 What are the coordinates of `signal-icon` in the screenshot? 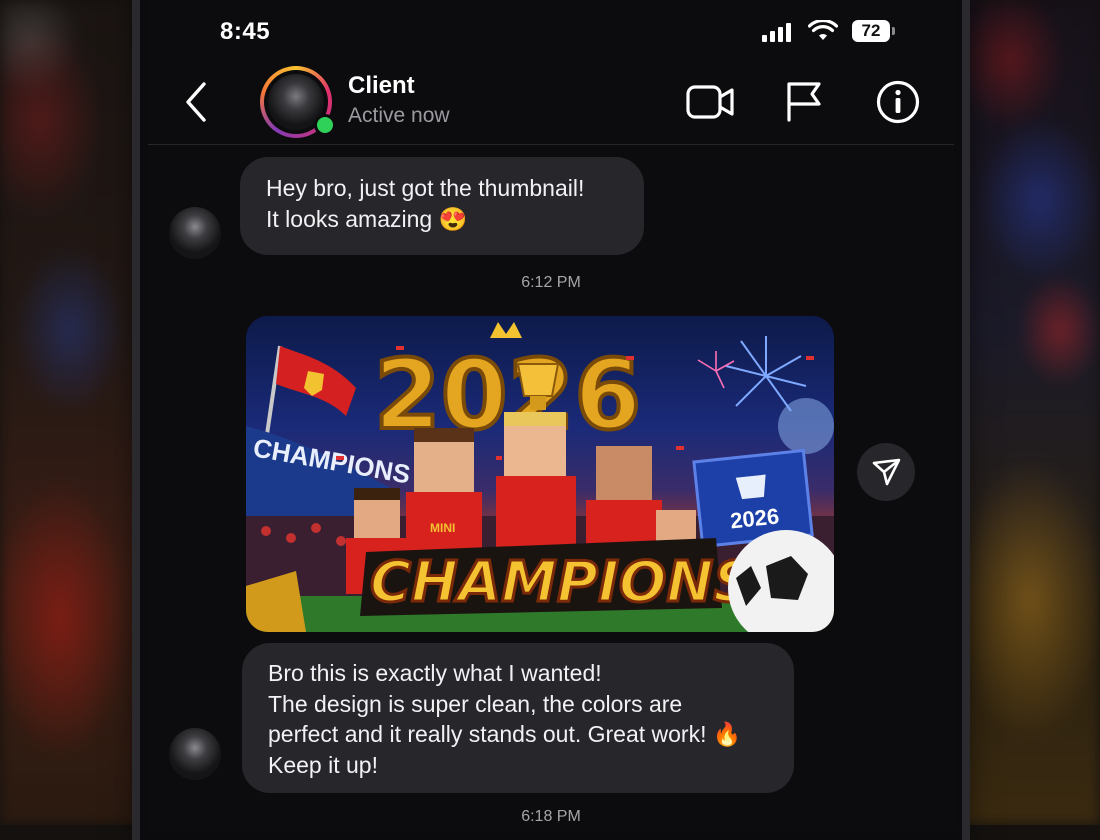 It's located at (776, 32).